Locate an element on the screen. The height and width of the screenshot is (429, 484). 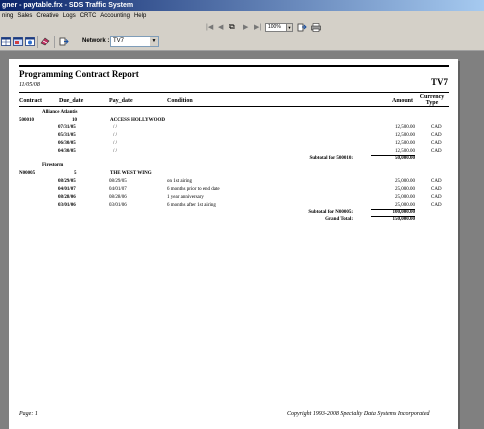
program-name: ACCESS HOLLYWOOD is located at coordinates (137, 120).